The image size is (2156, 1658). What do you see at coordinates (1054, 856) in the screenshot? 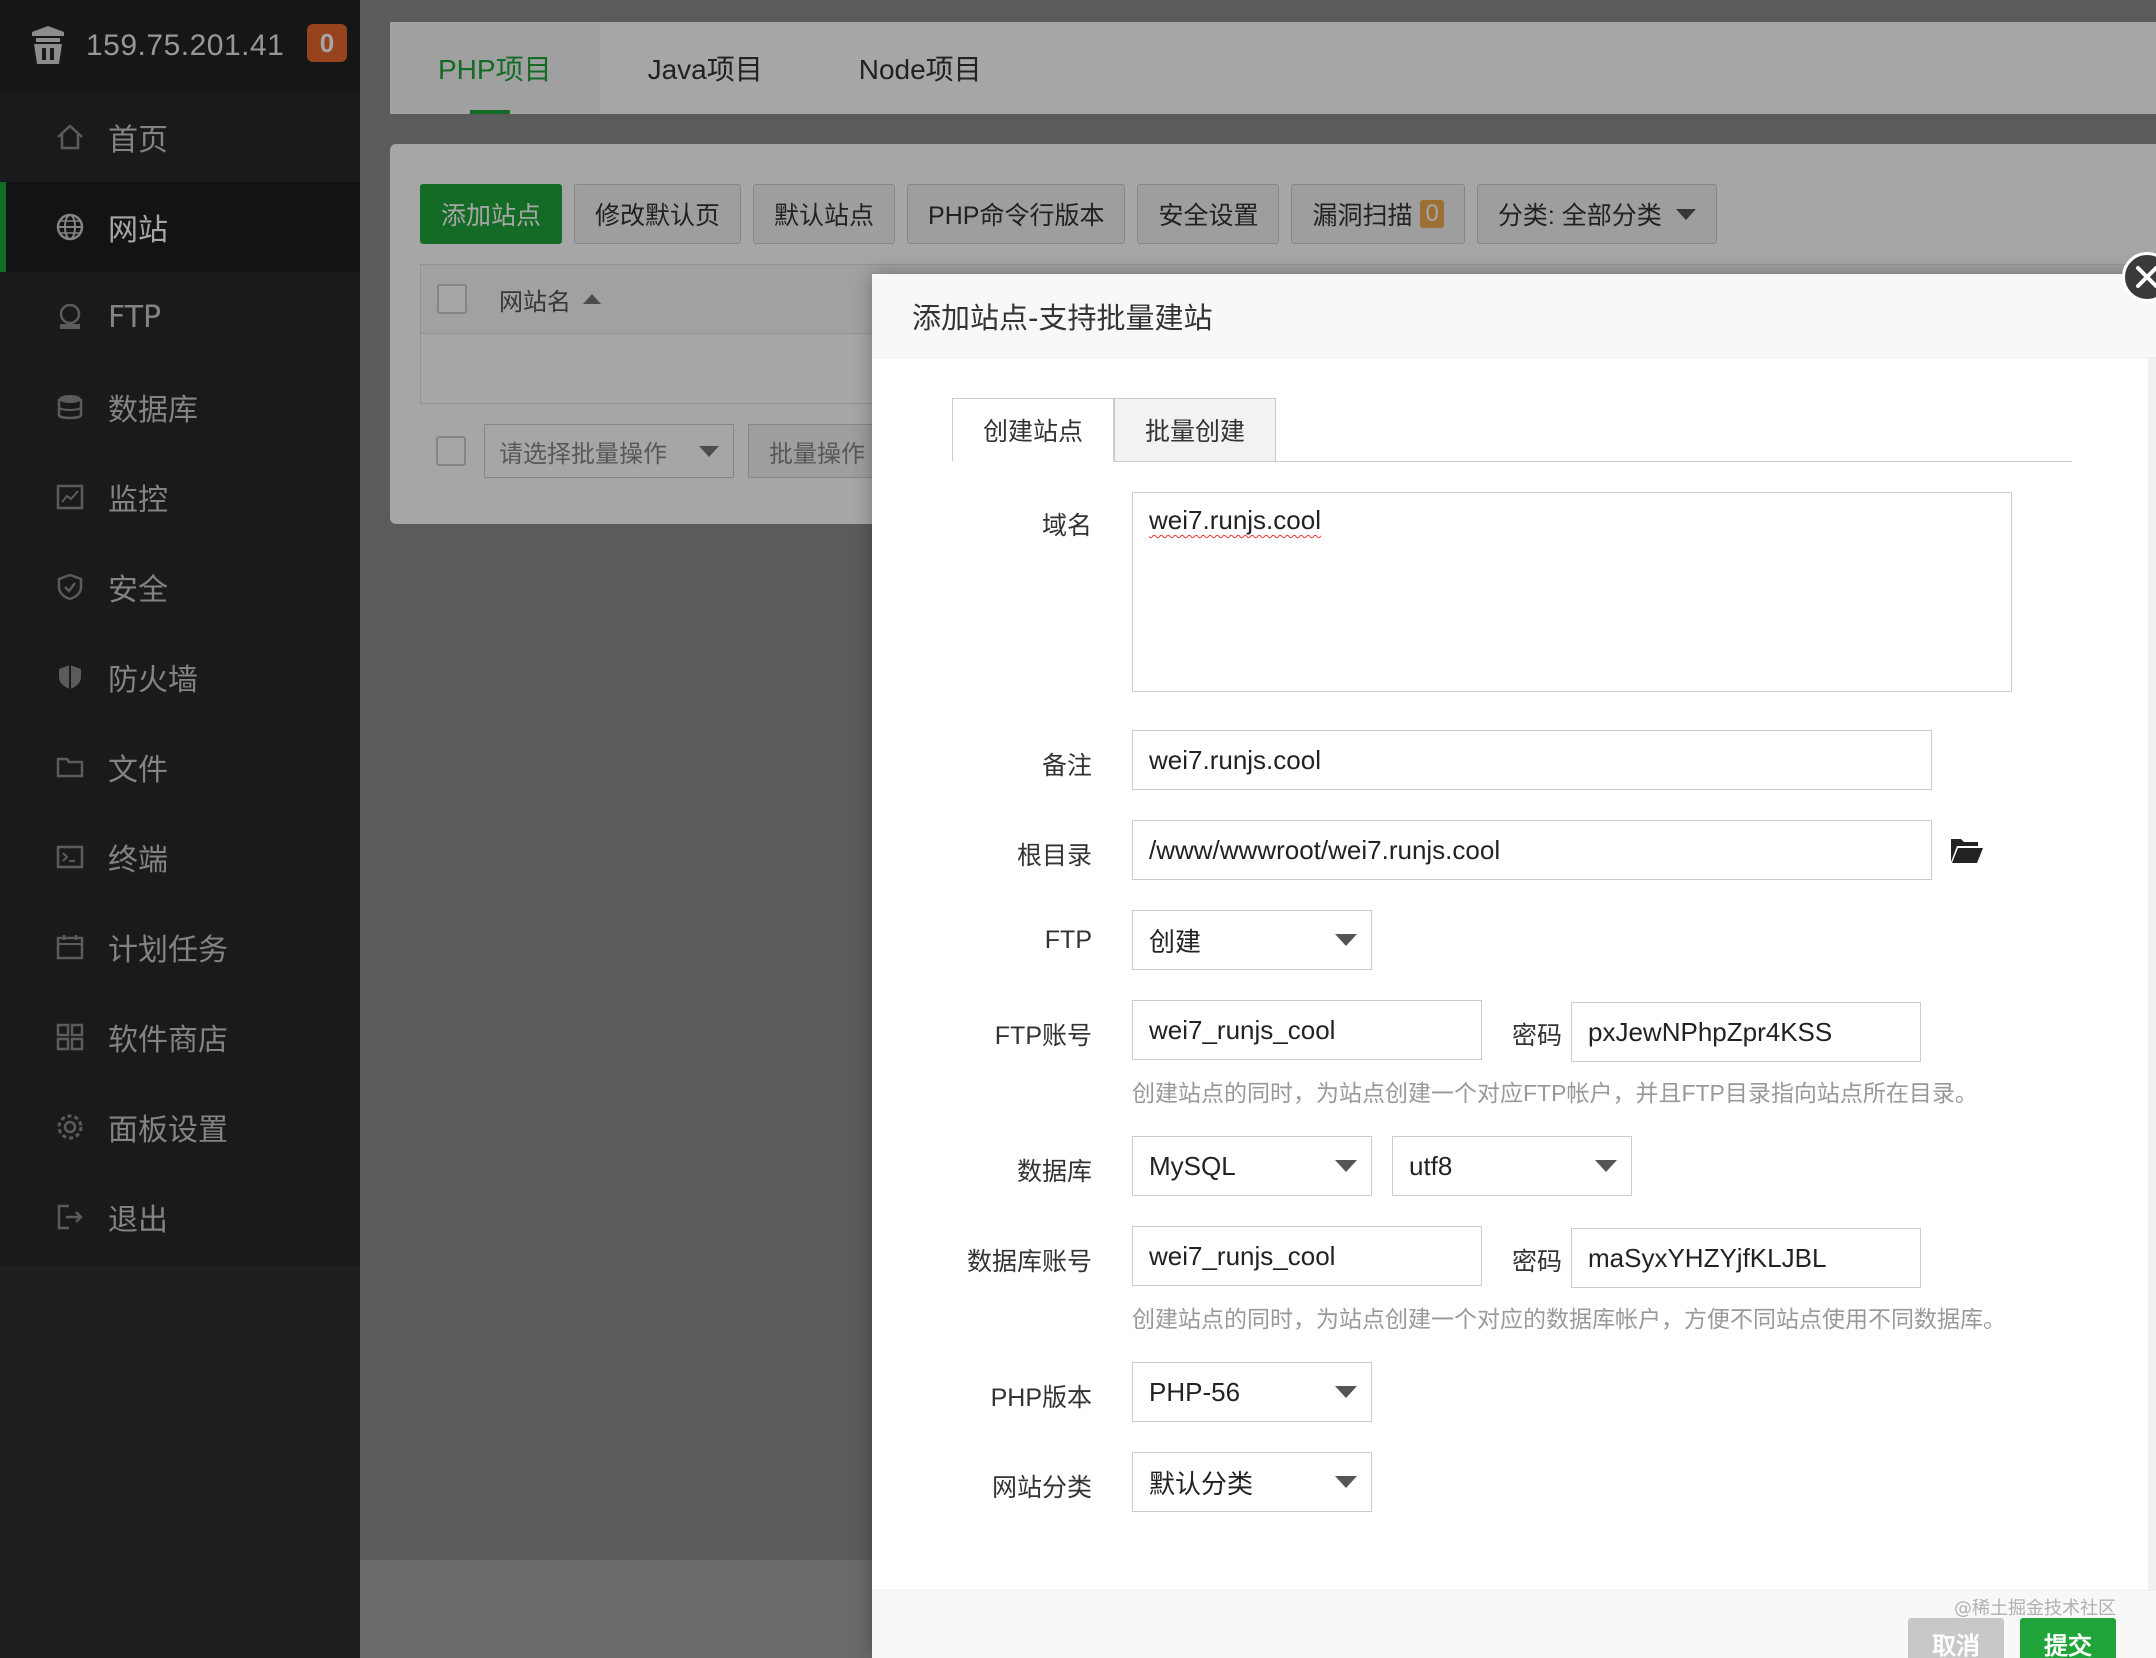
I see `root-dir-label: 根目录` at bounding box center [1054, 856].